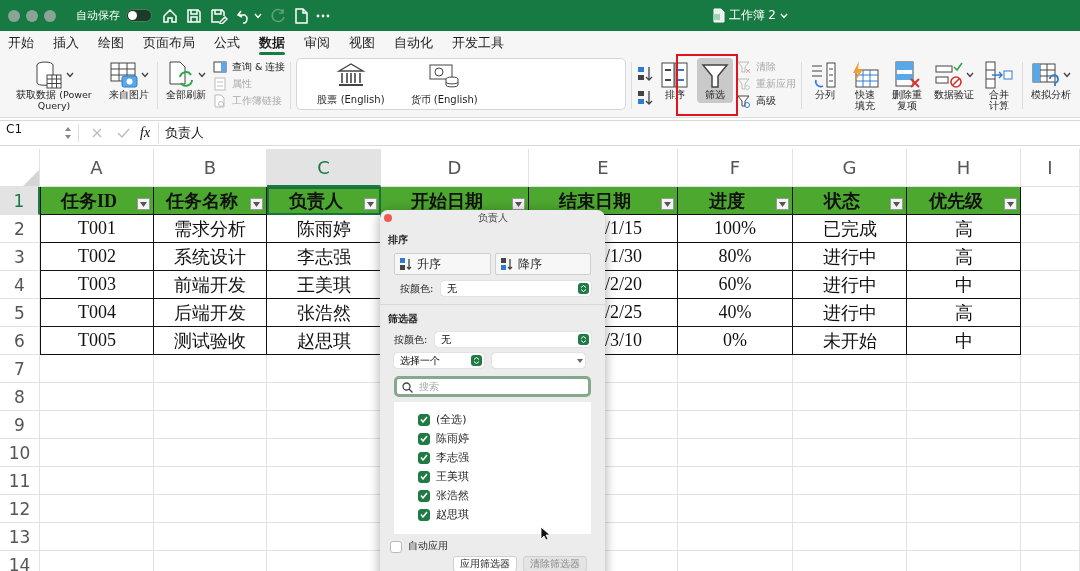 The width and height of the screenshot is (1080, 571). What do you see at coordinates (645, 98) in the screenshot?
I see `sort-descending-button` at bounding box center [645, 98].